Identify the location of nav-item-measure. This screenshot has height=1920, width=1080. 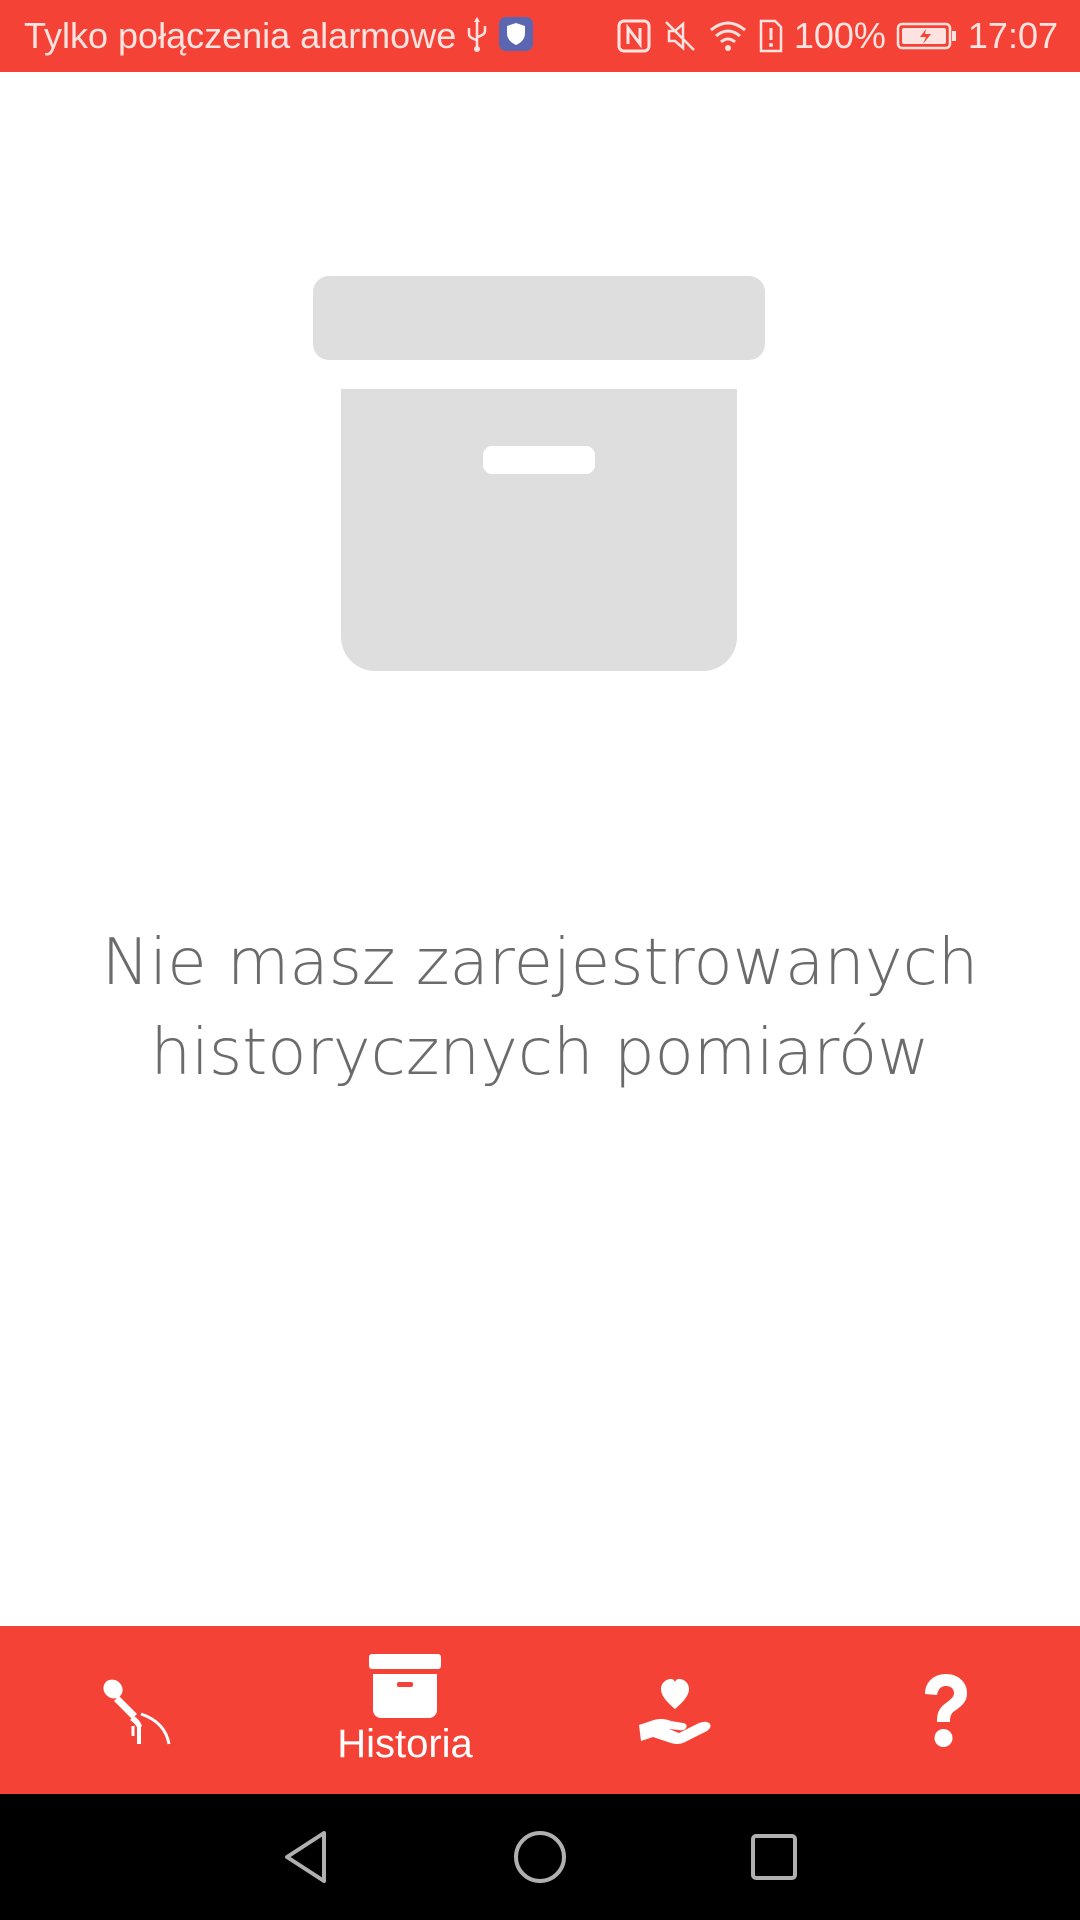
(135, 1710).